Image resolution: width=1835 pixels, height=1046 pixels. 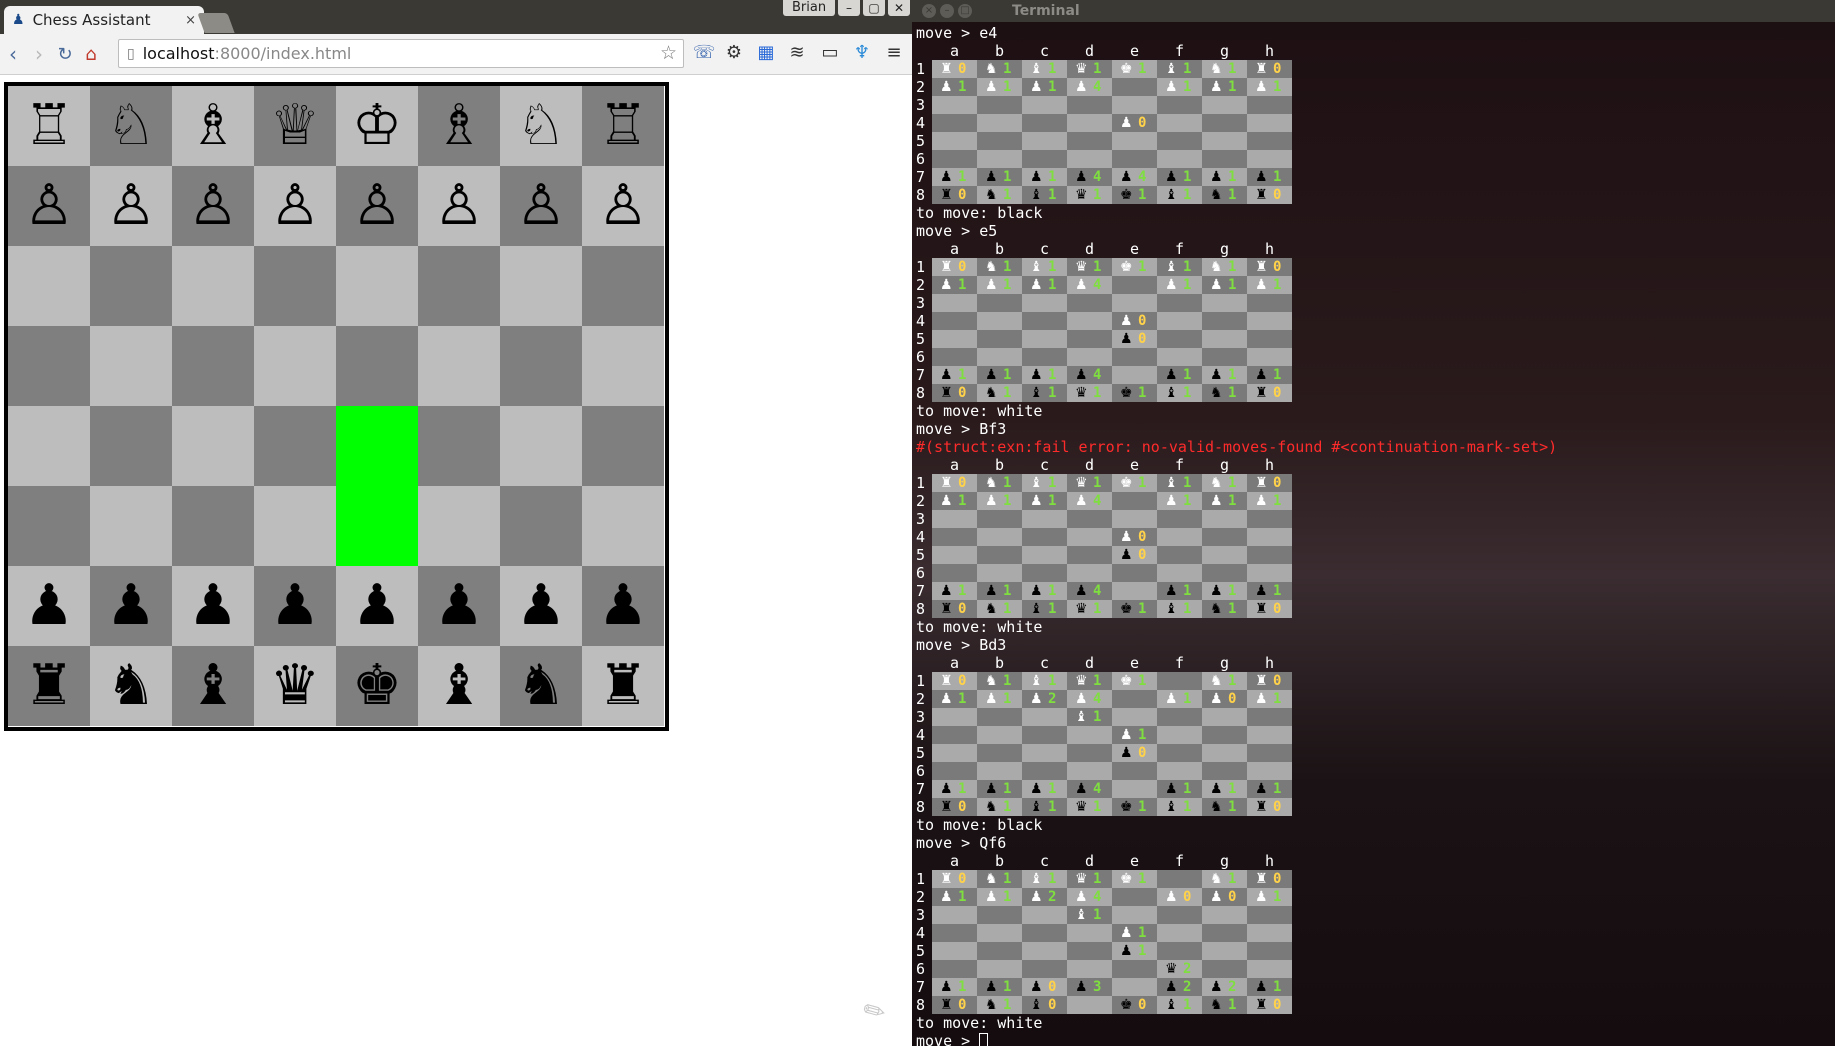 What do you see at coordinates (131, 526) in the screenshot?
I see `square-b3` at bounding box center [131, 526].